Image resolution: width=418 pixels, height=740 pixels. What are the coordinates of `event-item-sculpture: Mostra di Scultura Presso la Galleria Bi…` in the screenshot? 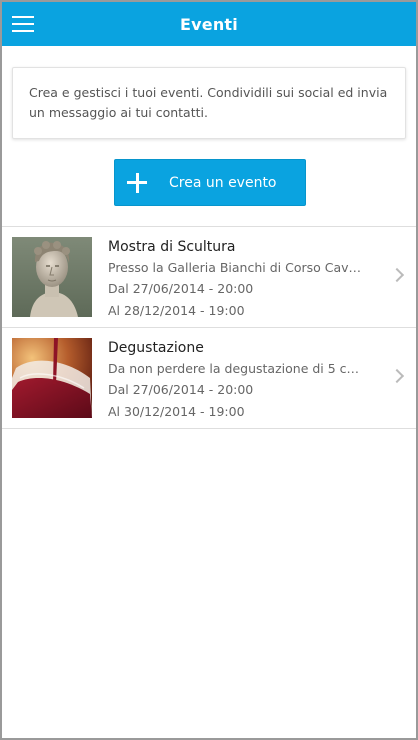 It's located at (209, 277).